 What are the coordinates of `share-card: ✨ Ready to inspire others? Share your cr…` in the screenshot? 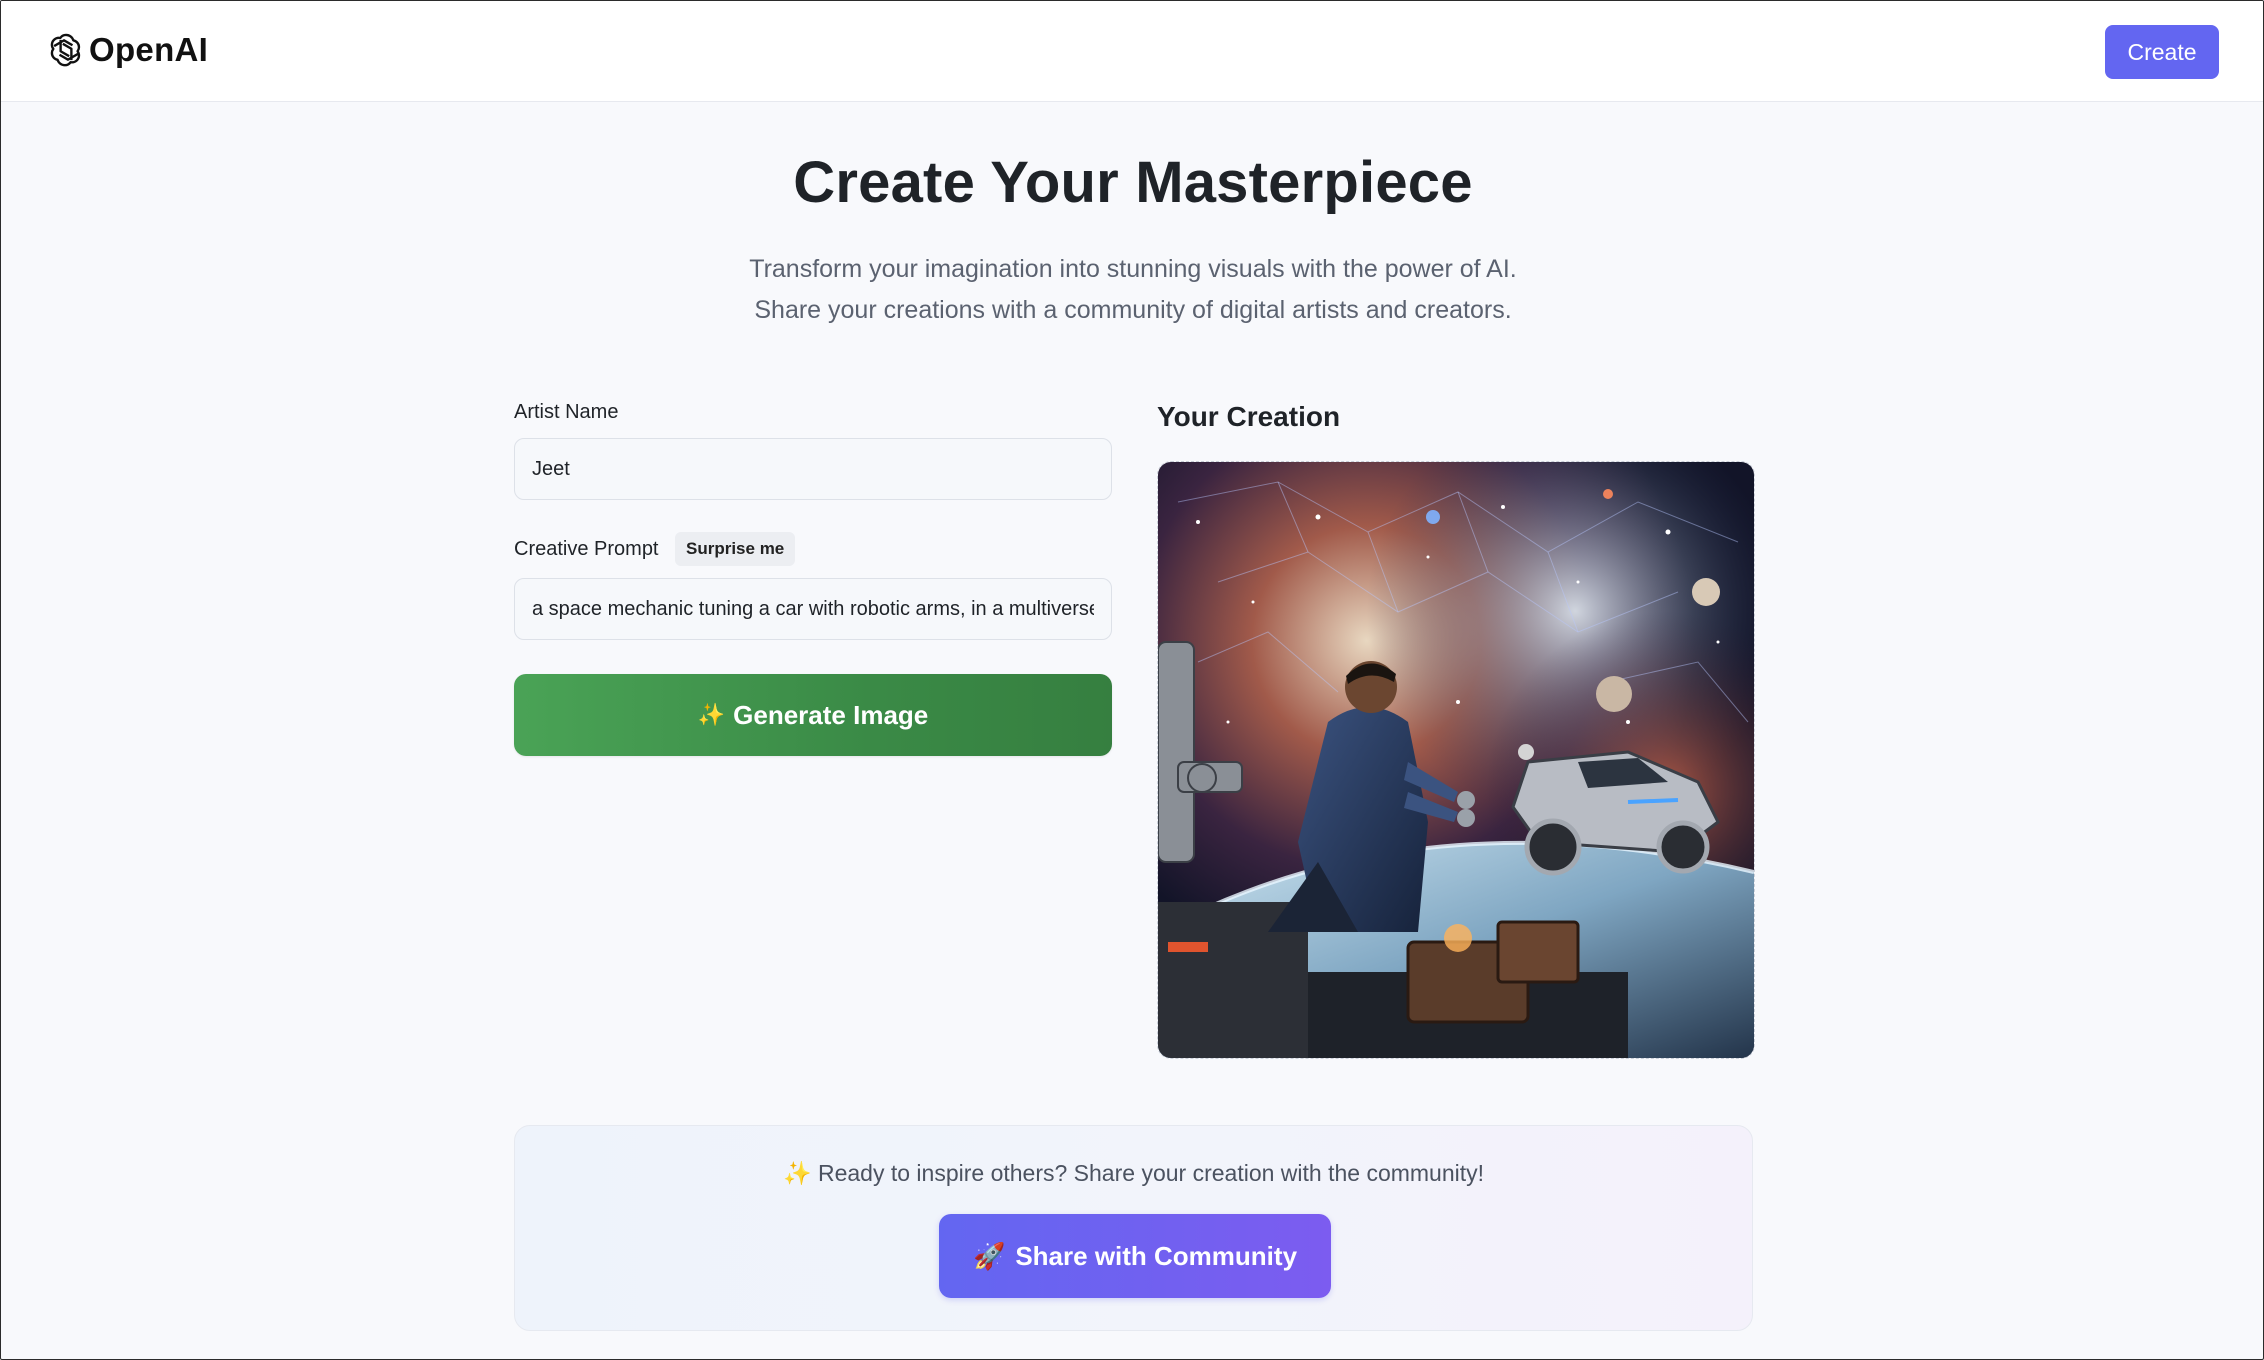 It's located at (1133, 1228).